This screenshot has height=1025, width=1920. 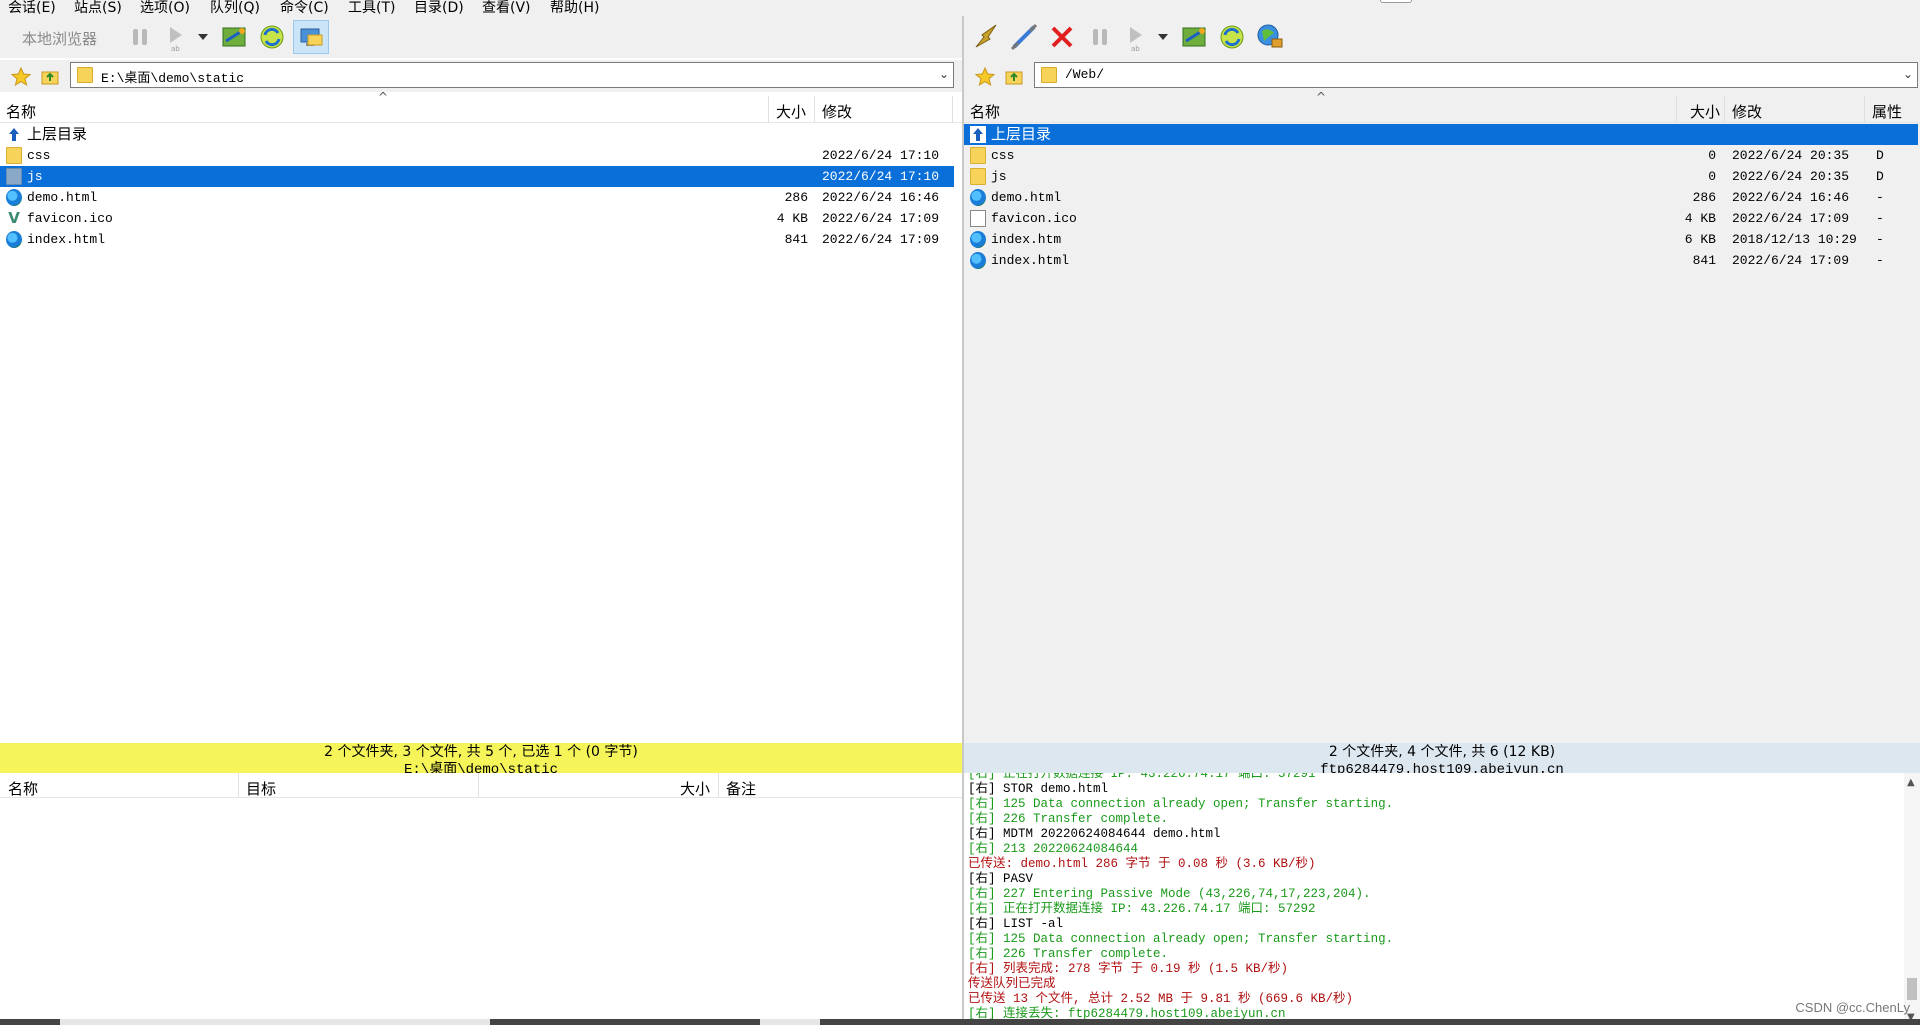 I want to click on up-arrow-icon, so click(x=978, y=134).